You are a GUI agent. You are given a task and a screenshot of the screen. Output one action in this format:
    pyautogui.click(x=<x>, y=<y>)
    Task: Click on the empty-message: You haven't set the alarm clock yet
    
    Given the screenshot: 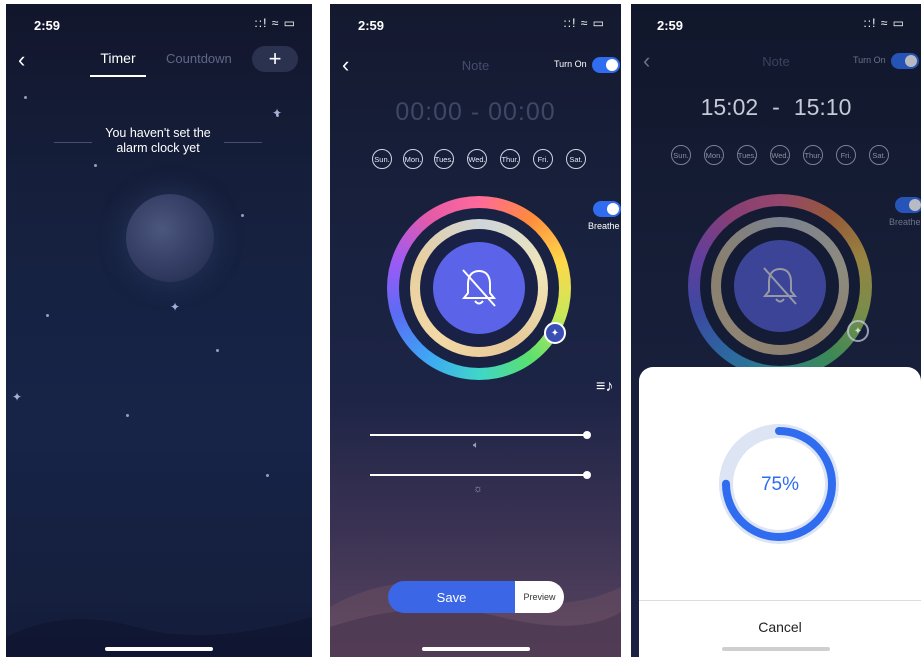 What is the action you would take?
    pyautogui.click(x=158, y=141)
    